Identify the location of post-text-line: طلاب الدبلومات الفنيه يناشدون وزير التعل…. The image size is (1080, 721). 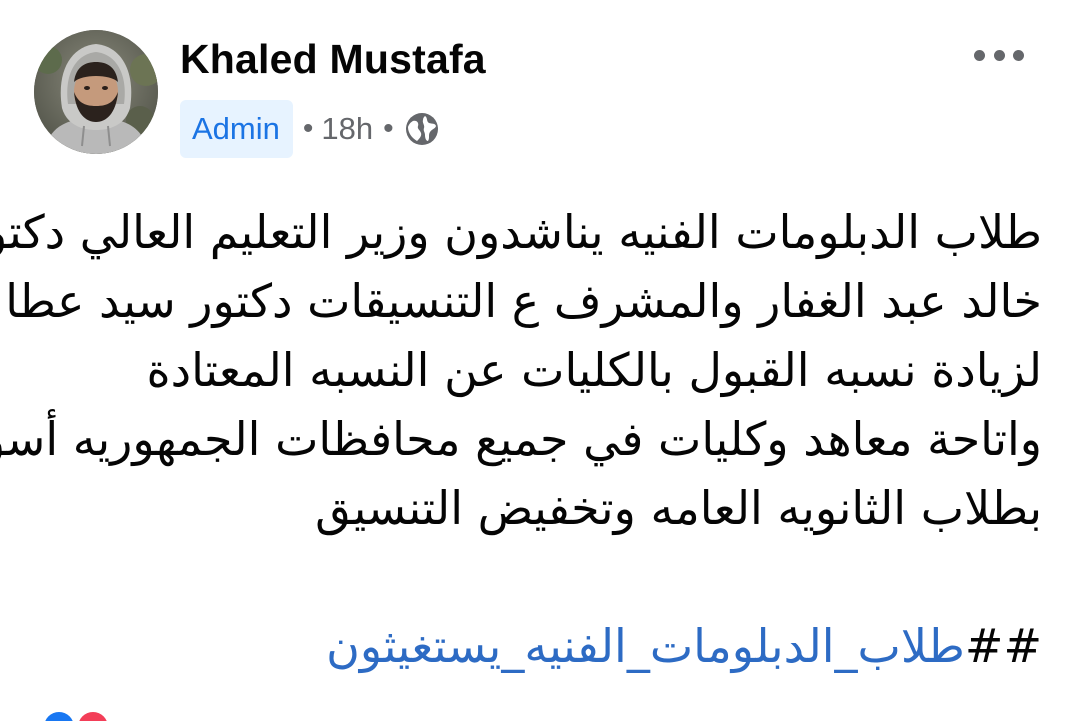
(521, 232).